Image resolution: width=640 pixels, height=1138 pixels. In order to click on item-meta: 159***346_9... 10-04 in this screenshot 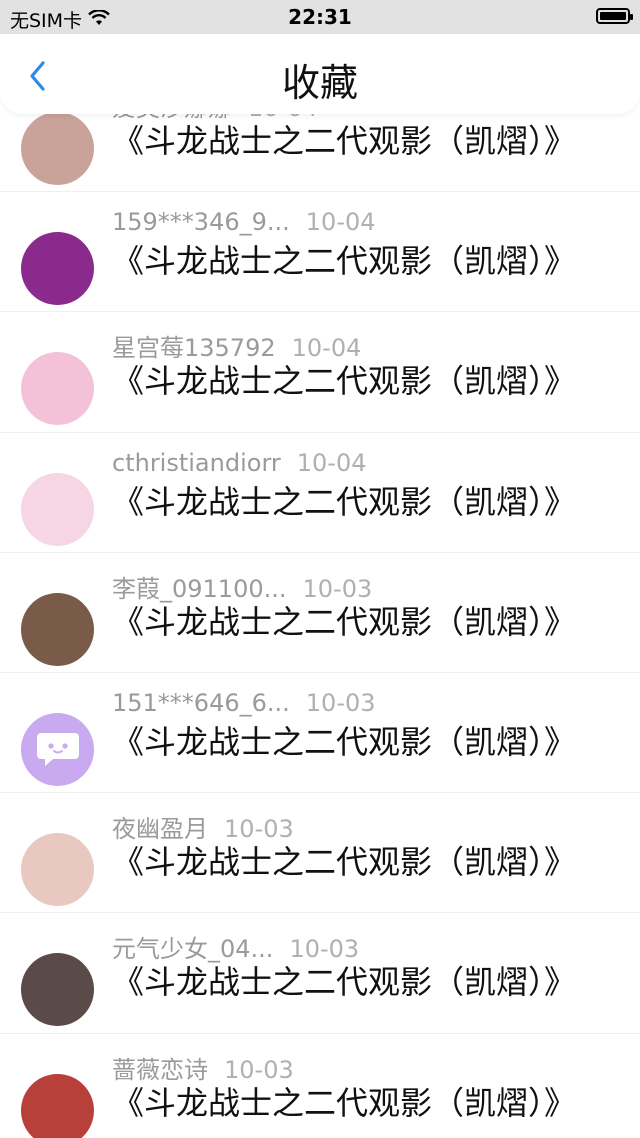, I will do `click(244, 222)`.